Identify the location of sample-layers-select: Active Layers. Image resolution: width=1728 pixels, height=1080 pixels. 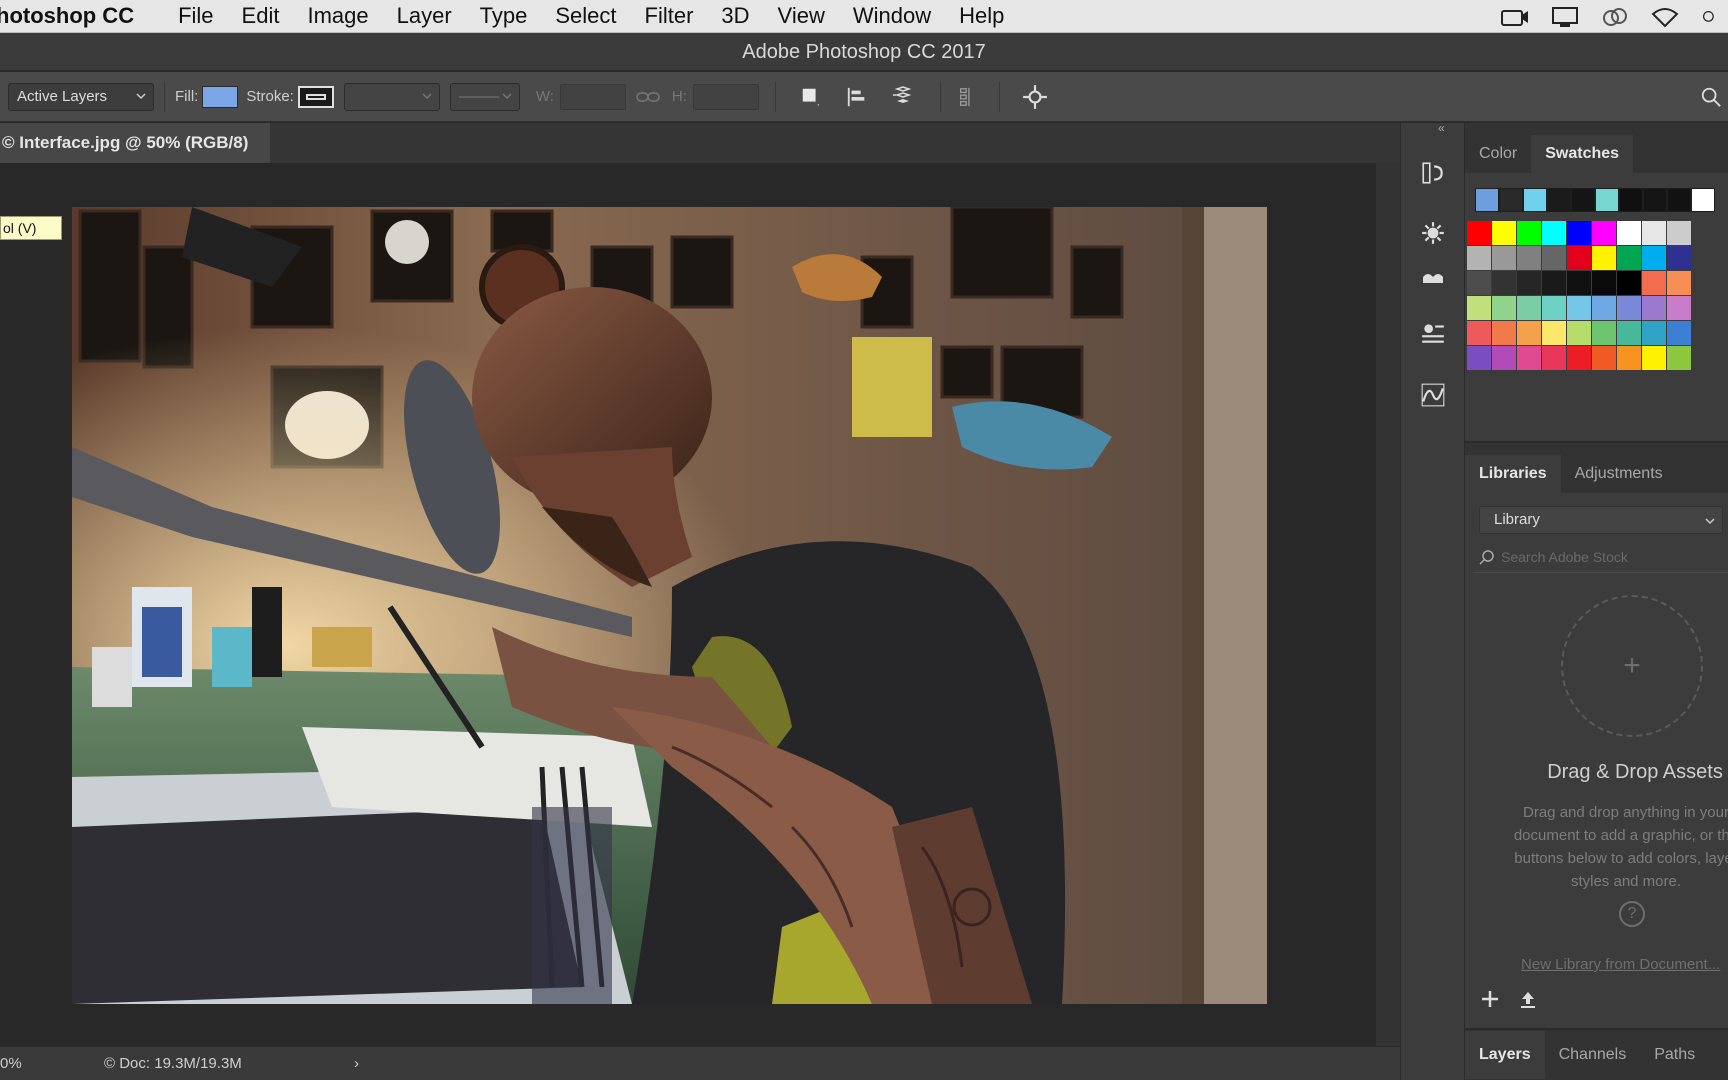
(81, 96).